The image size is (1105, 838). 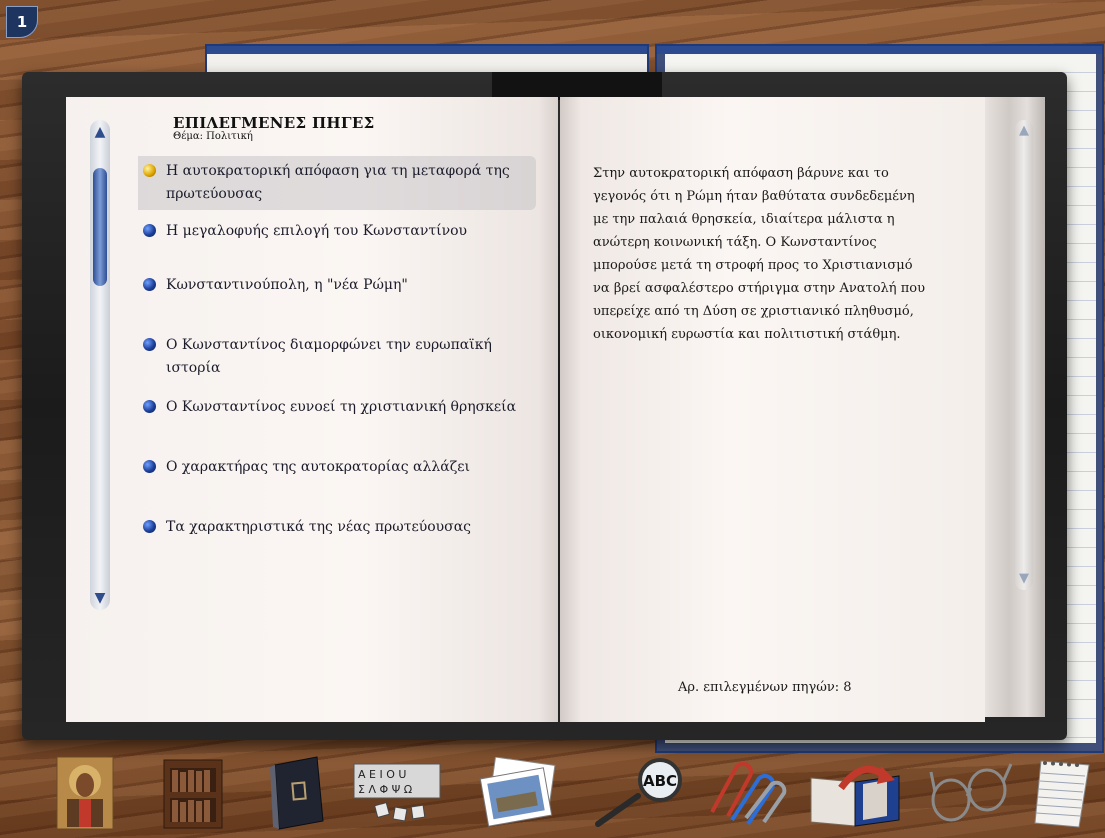 What do you see at coordinates (382, 774) in the screenshot?
I see `svg-text: A E I O U` at bounding box center [382, 774].